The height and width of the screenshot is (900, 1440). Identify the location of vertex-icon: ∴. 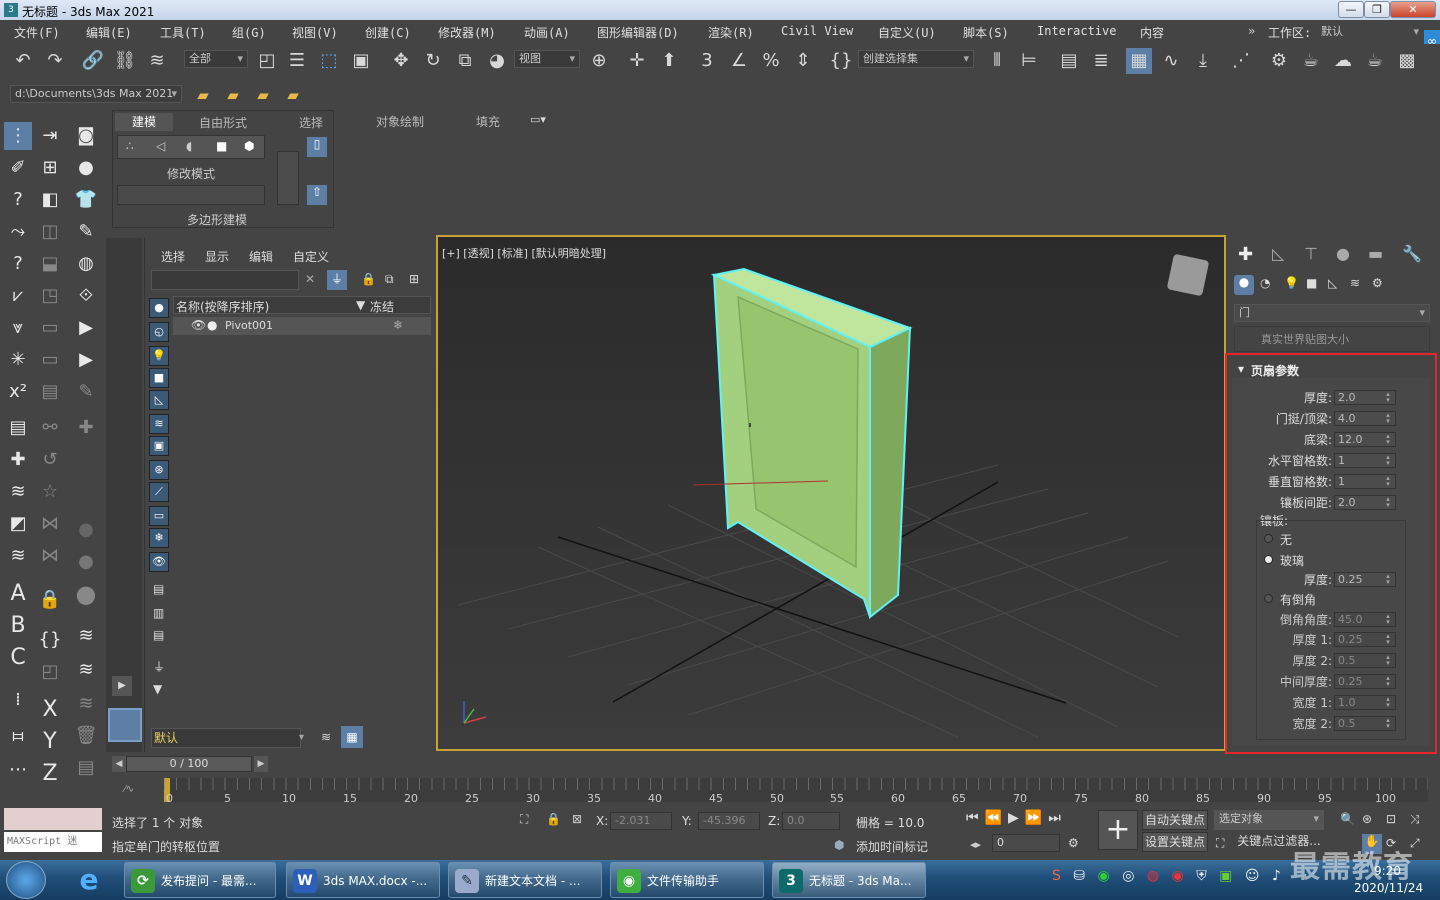
(130, 146).